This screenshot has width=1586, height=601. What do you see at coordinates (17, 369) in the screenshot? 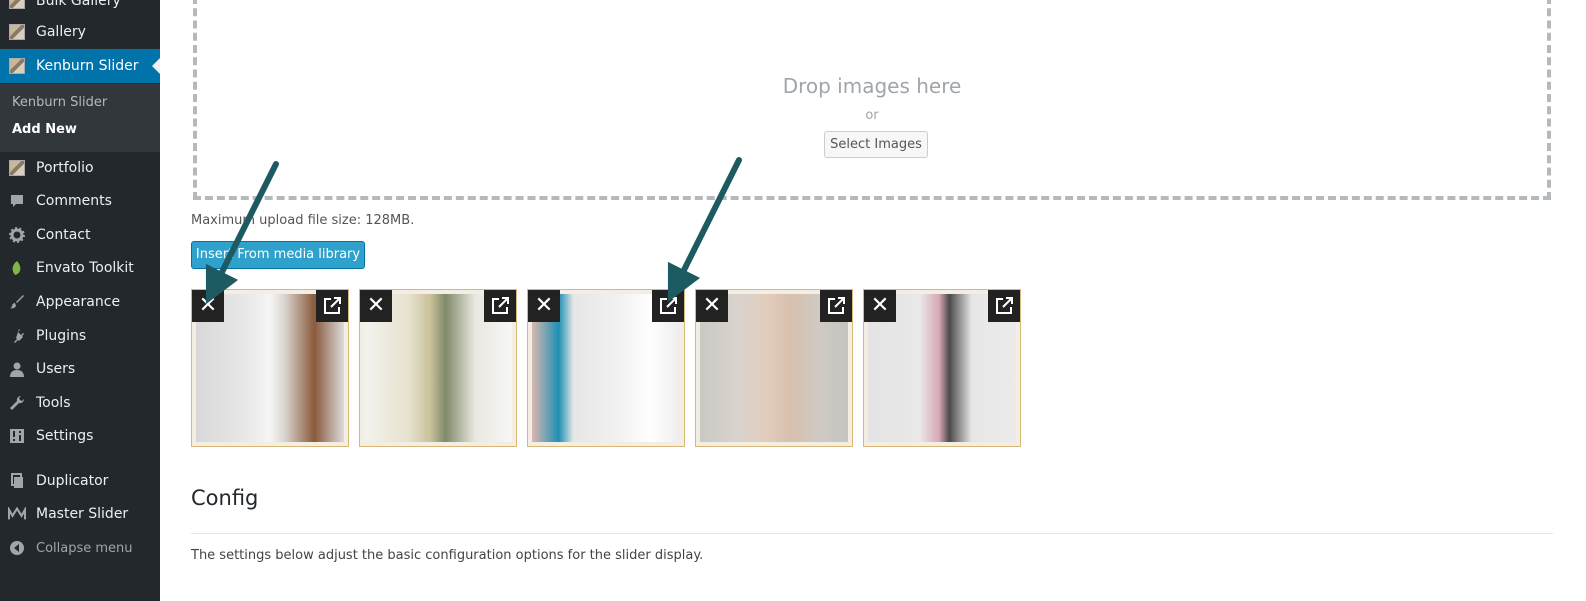
I see `user-icon` at bounding box center [17, 369].